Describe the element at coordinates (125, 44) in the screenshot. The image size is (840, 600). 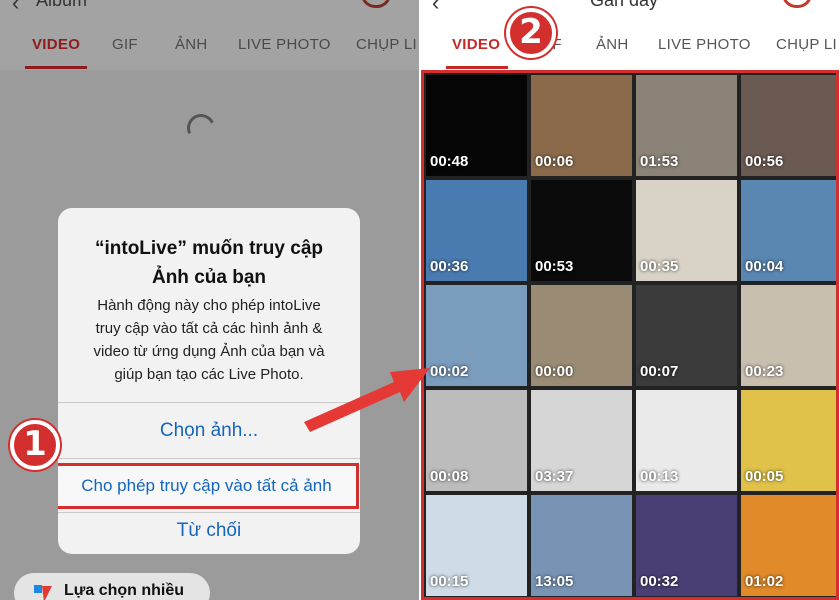
I see `tab-gif: GIF` at that location.